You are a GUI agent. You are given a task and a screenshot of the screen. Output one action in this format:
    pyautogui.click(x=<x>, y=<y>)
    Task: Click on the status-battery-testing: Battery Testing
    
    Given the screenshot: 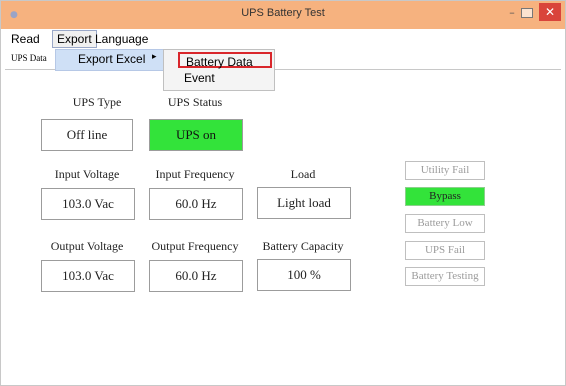 What is the action you would take?
    pyautogui.click(x=445, y=276)
    